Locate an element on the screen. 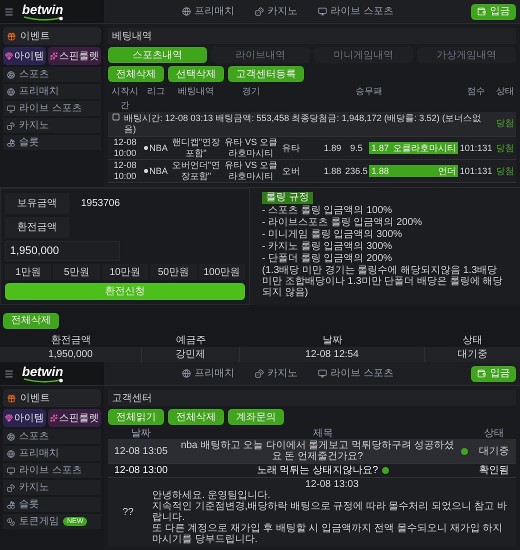 The height and width of the screenshot is (550, 520). sidebar-item-label: 토큰게임 is located at coordinates (39, 522).